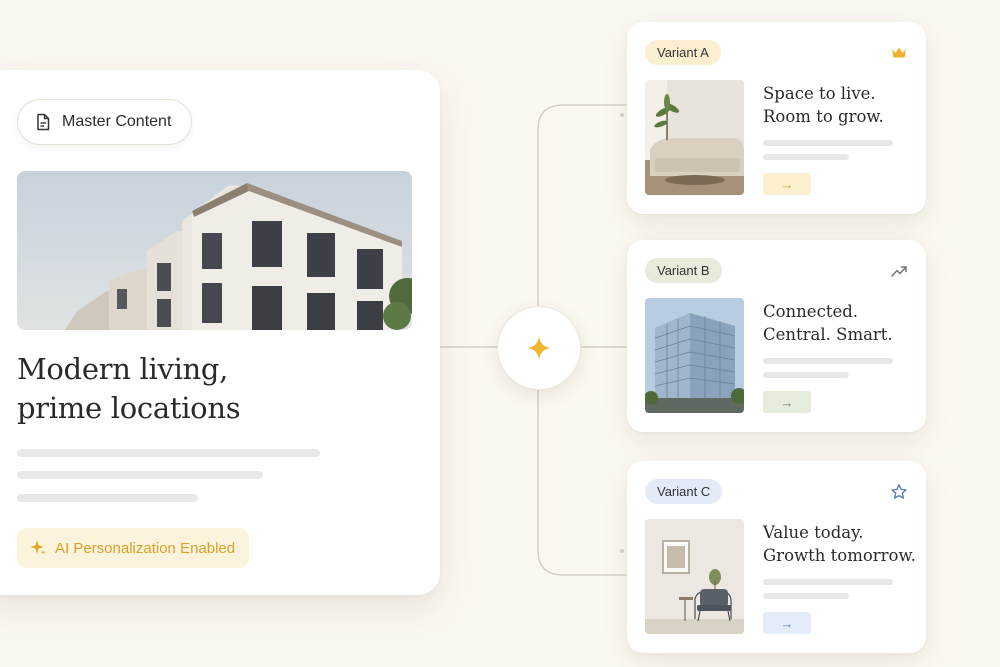 This screenshot has width=1000, height=667. What do you see at coordinates (899, 271) in the screenshot?
I see `trending-up-icon` at bounding box center [899, 271].